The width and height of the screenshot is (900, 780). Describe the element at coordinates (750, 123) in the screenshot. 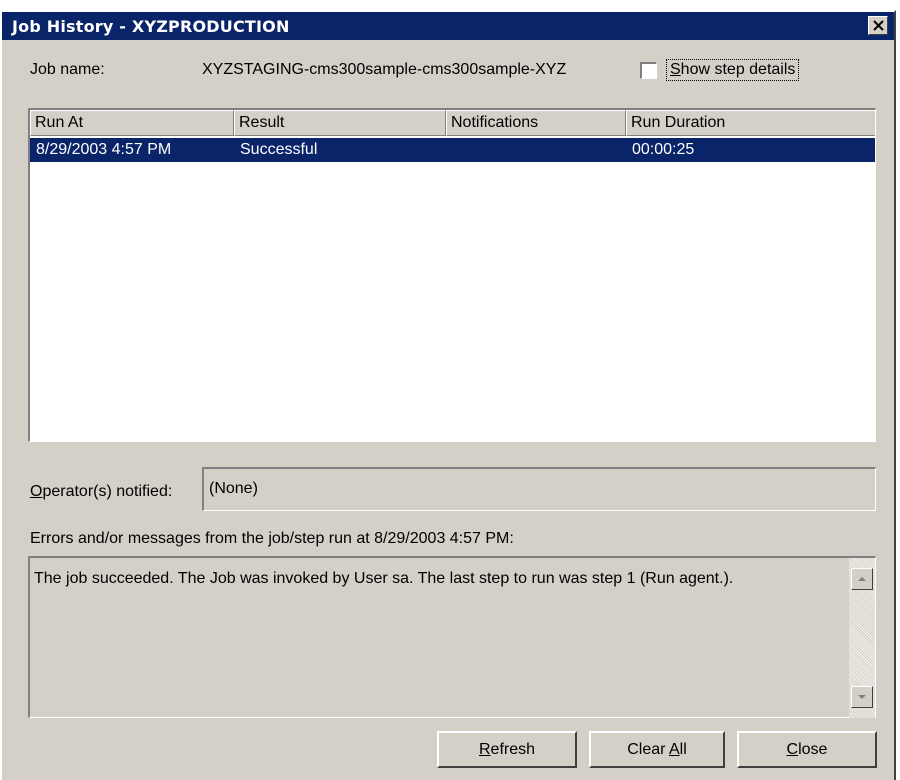

I see `column-header-run-duration: Run Duration` at that location.